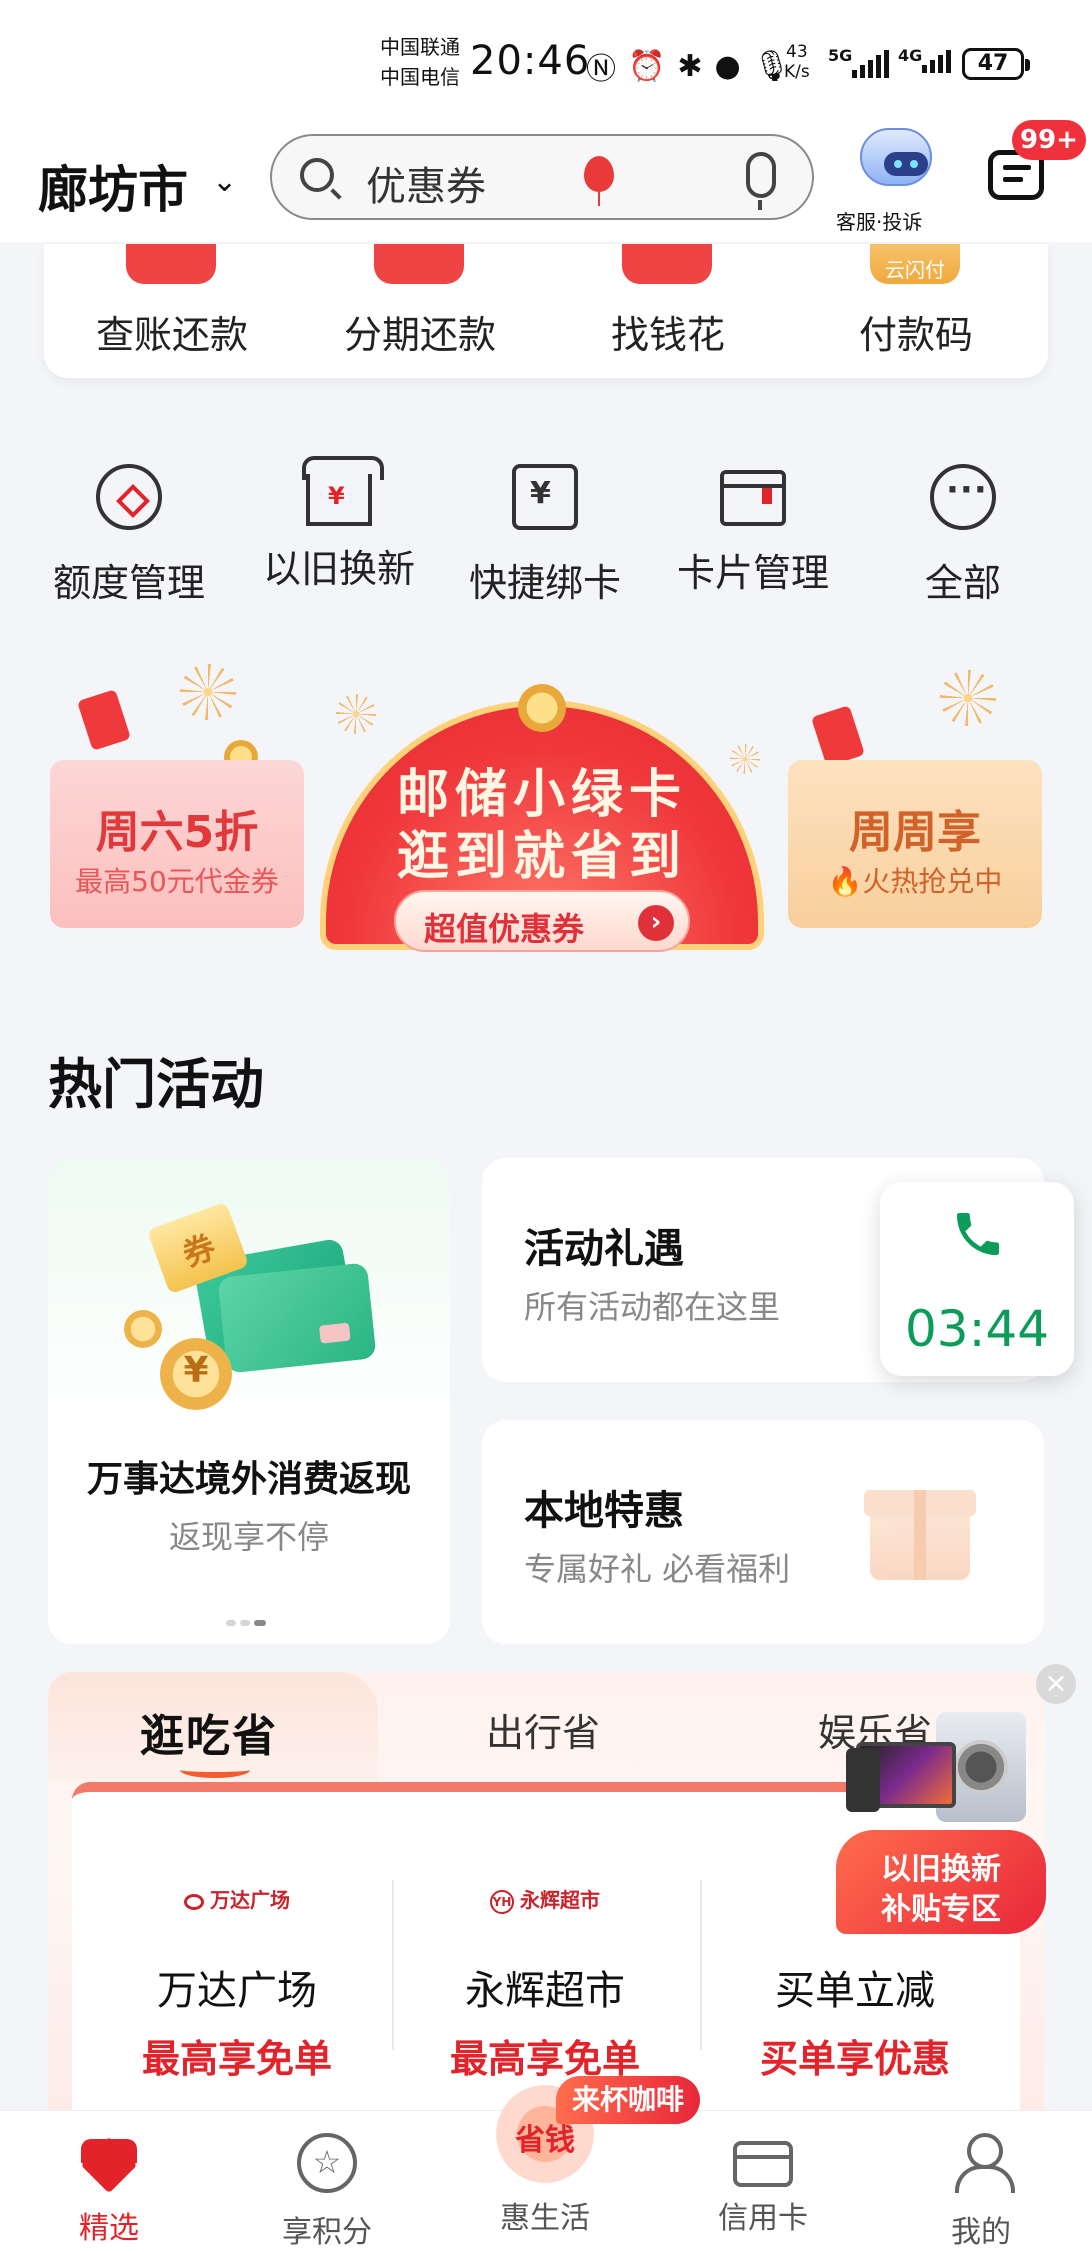 Image resolution: width=1092 pixels, height=2252 pixels. What do you see at coordinates (129, 535) in the screenshot?
I see `service-limit-management: 额度管理` at bounding box center [129, 535].